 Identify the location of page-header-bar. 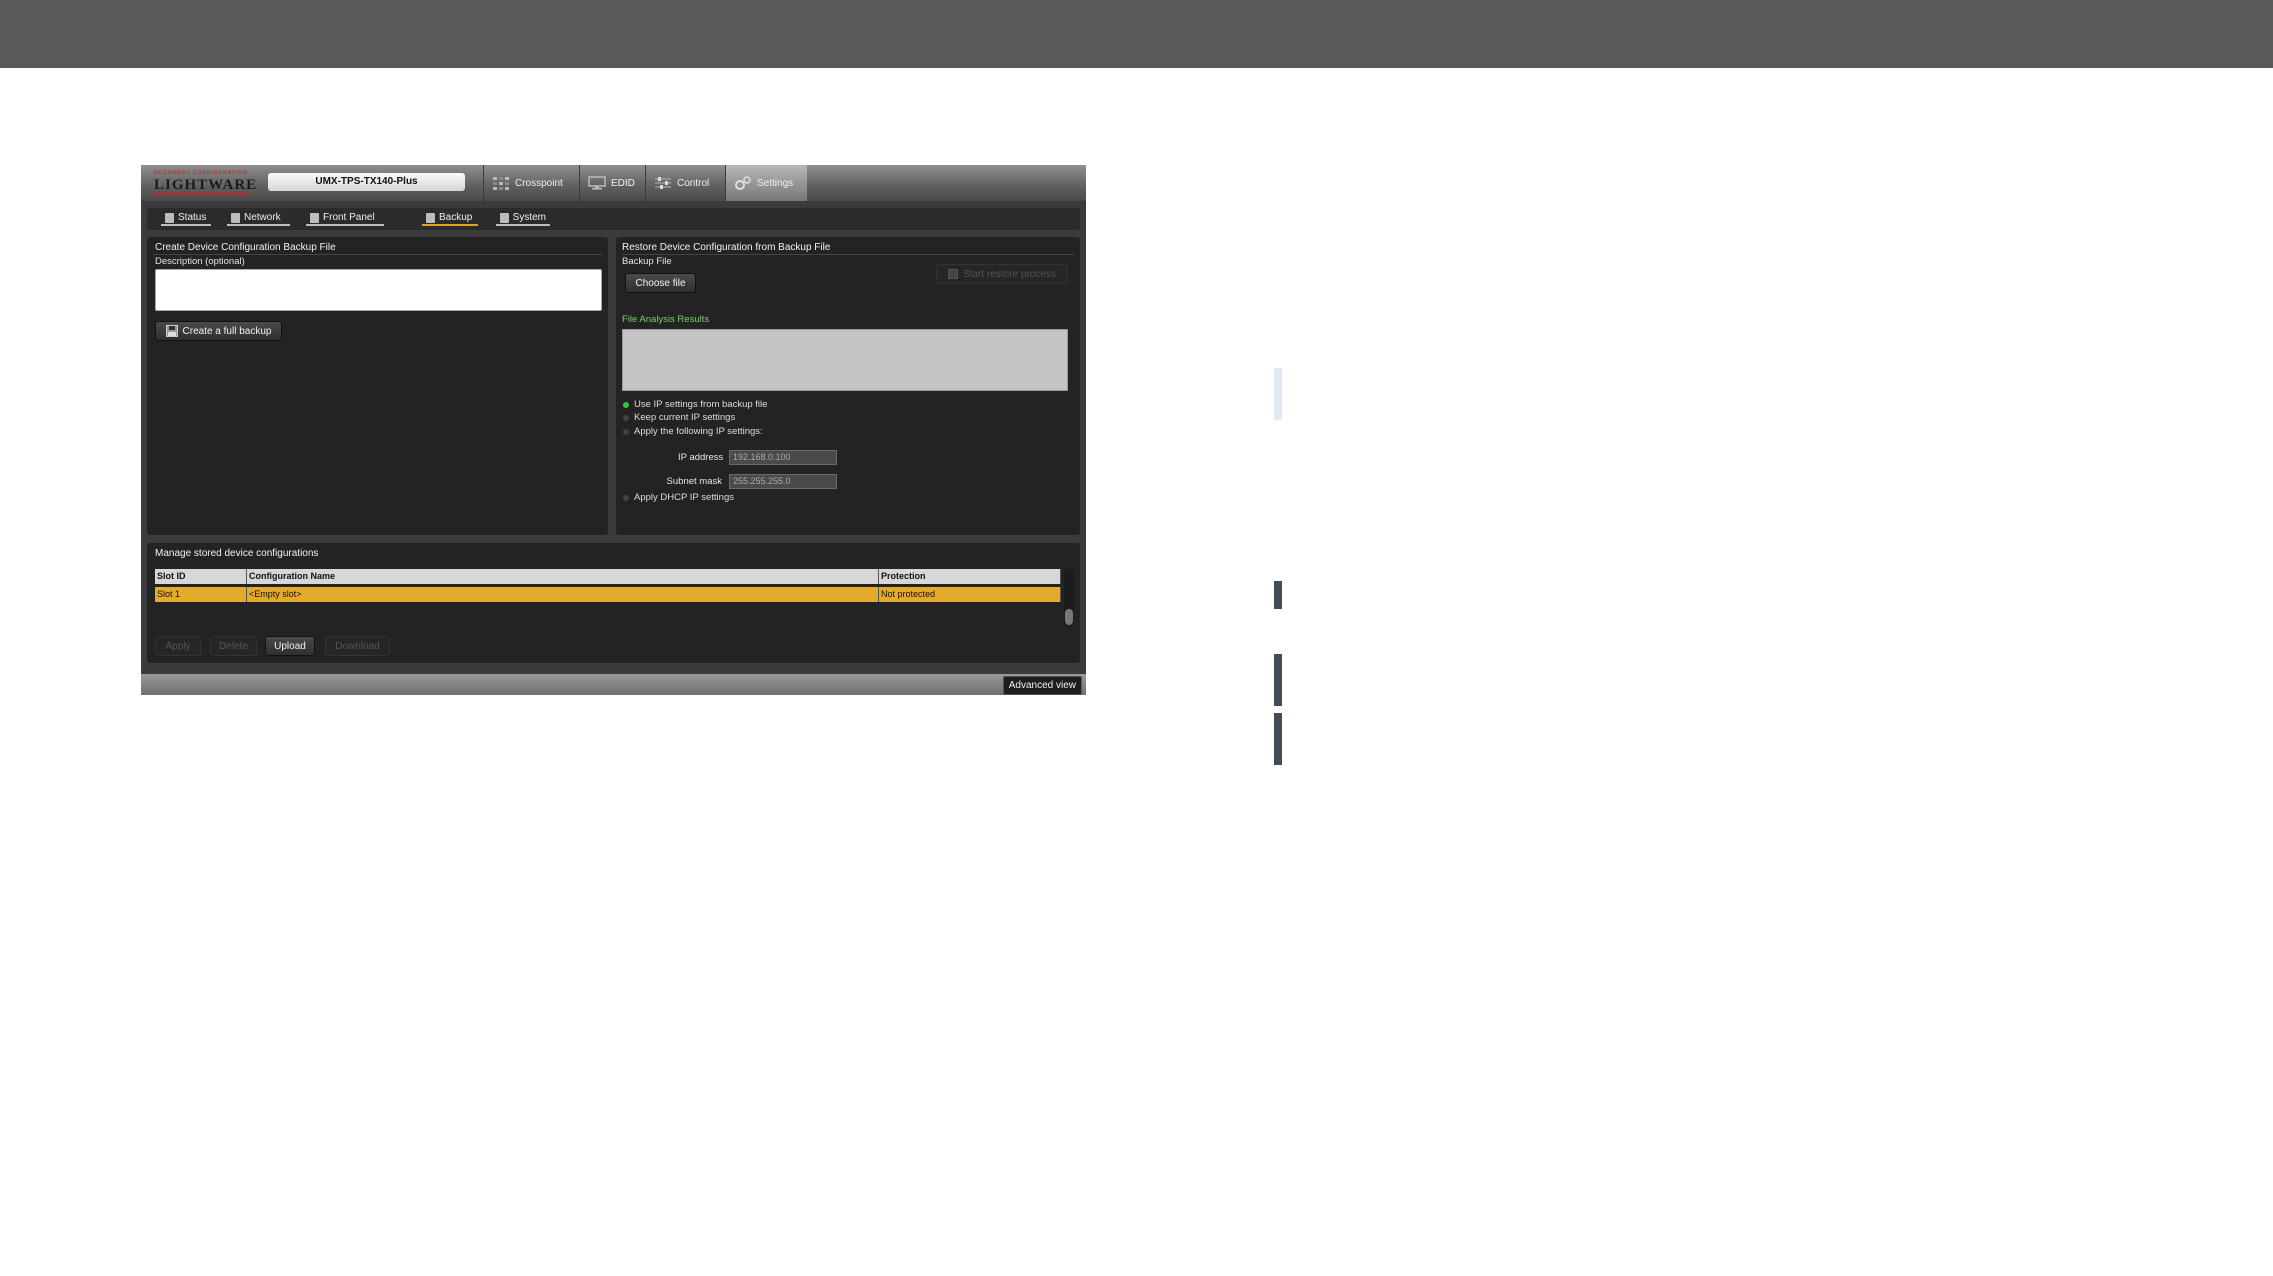
(1136, 34).